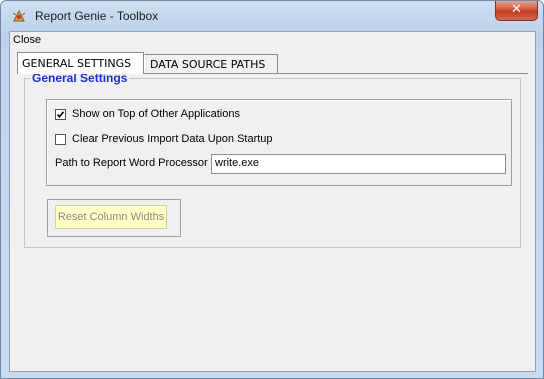 Image resolution: width=544 pixels, height=379 pixels. I want to click on window-close-button: ✕, so click(516, 11).